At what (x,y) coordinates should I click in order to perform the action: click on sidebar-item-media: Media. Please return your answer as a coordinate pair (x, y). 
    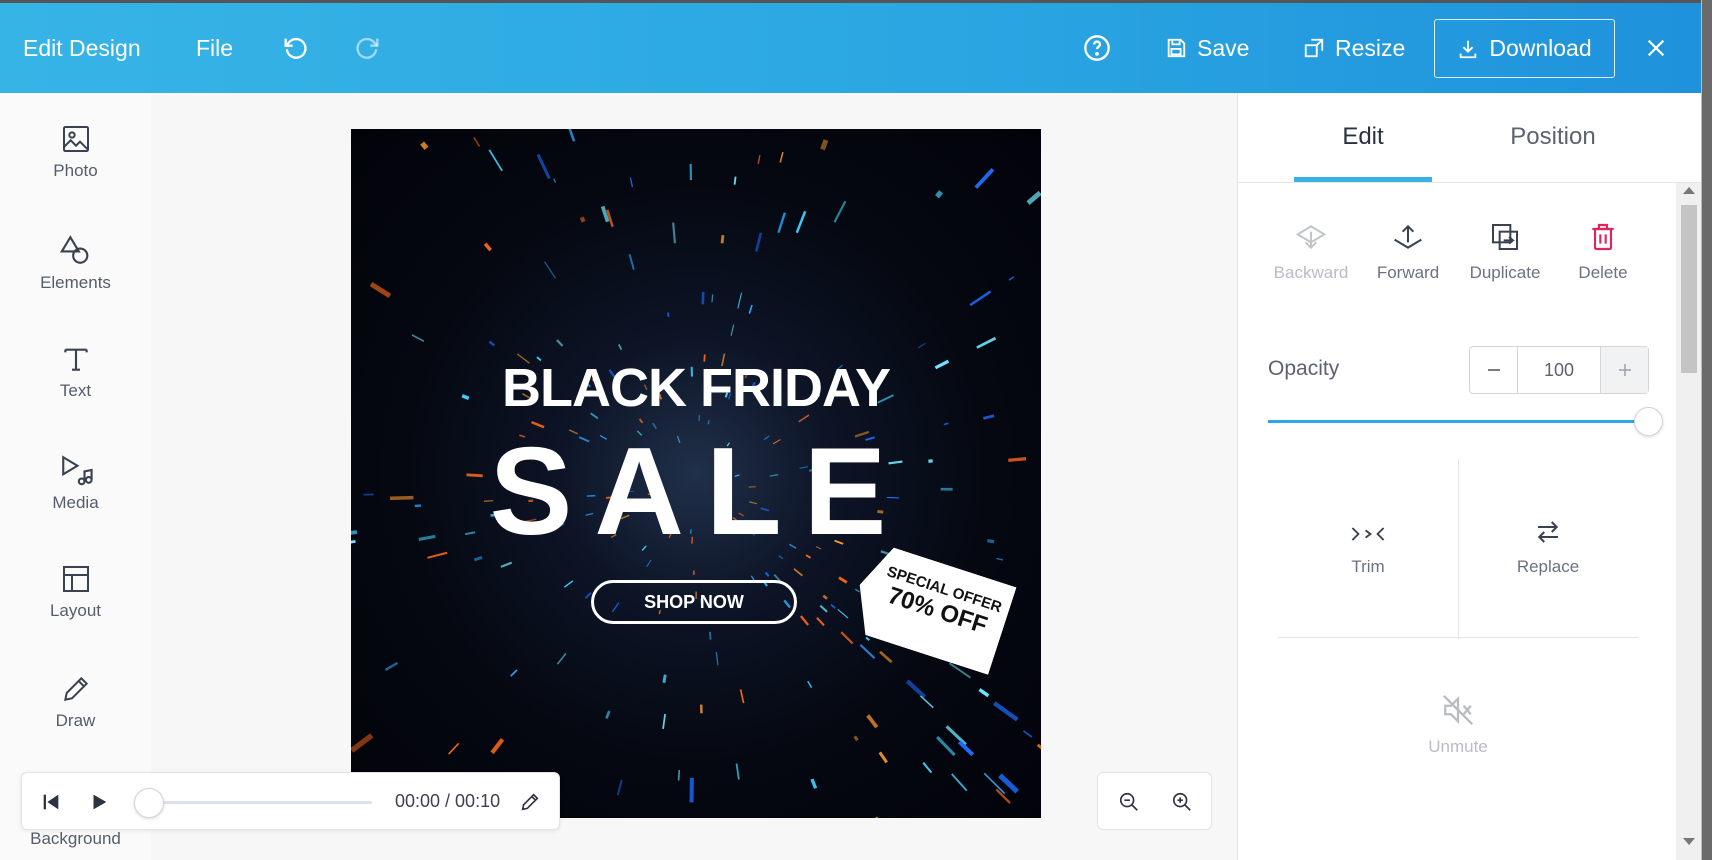
    Looking at the image, I should click on (75, 483).